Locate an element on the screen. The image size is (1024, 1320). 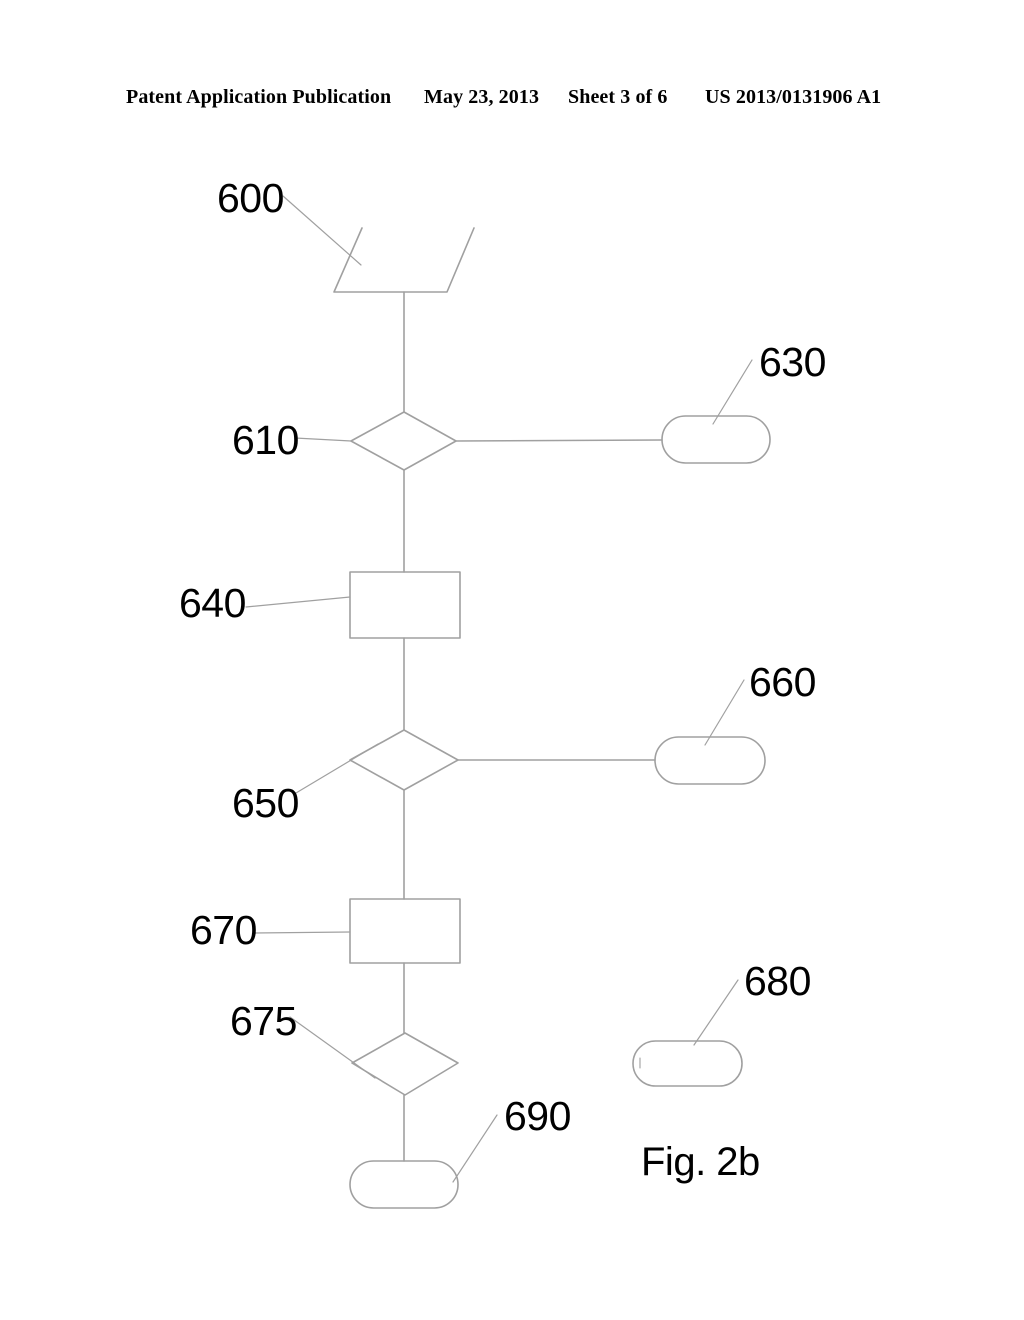
ref-label-640: 640 is located at coordinates (212, 603).